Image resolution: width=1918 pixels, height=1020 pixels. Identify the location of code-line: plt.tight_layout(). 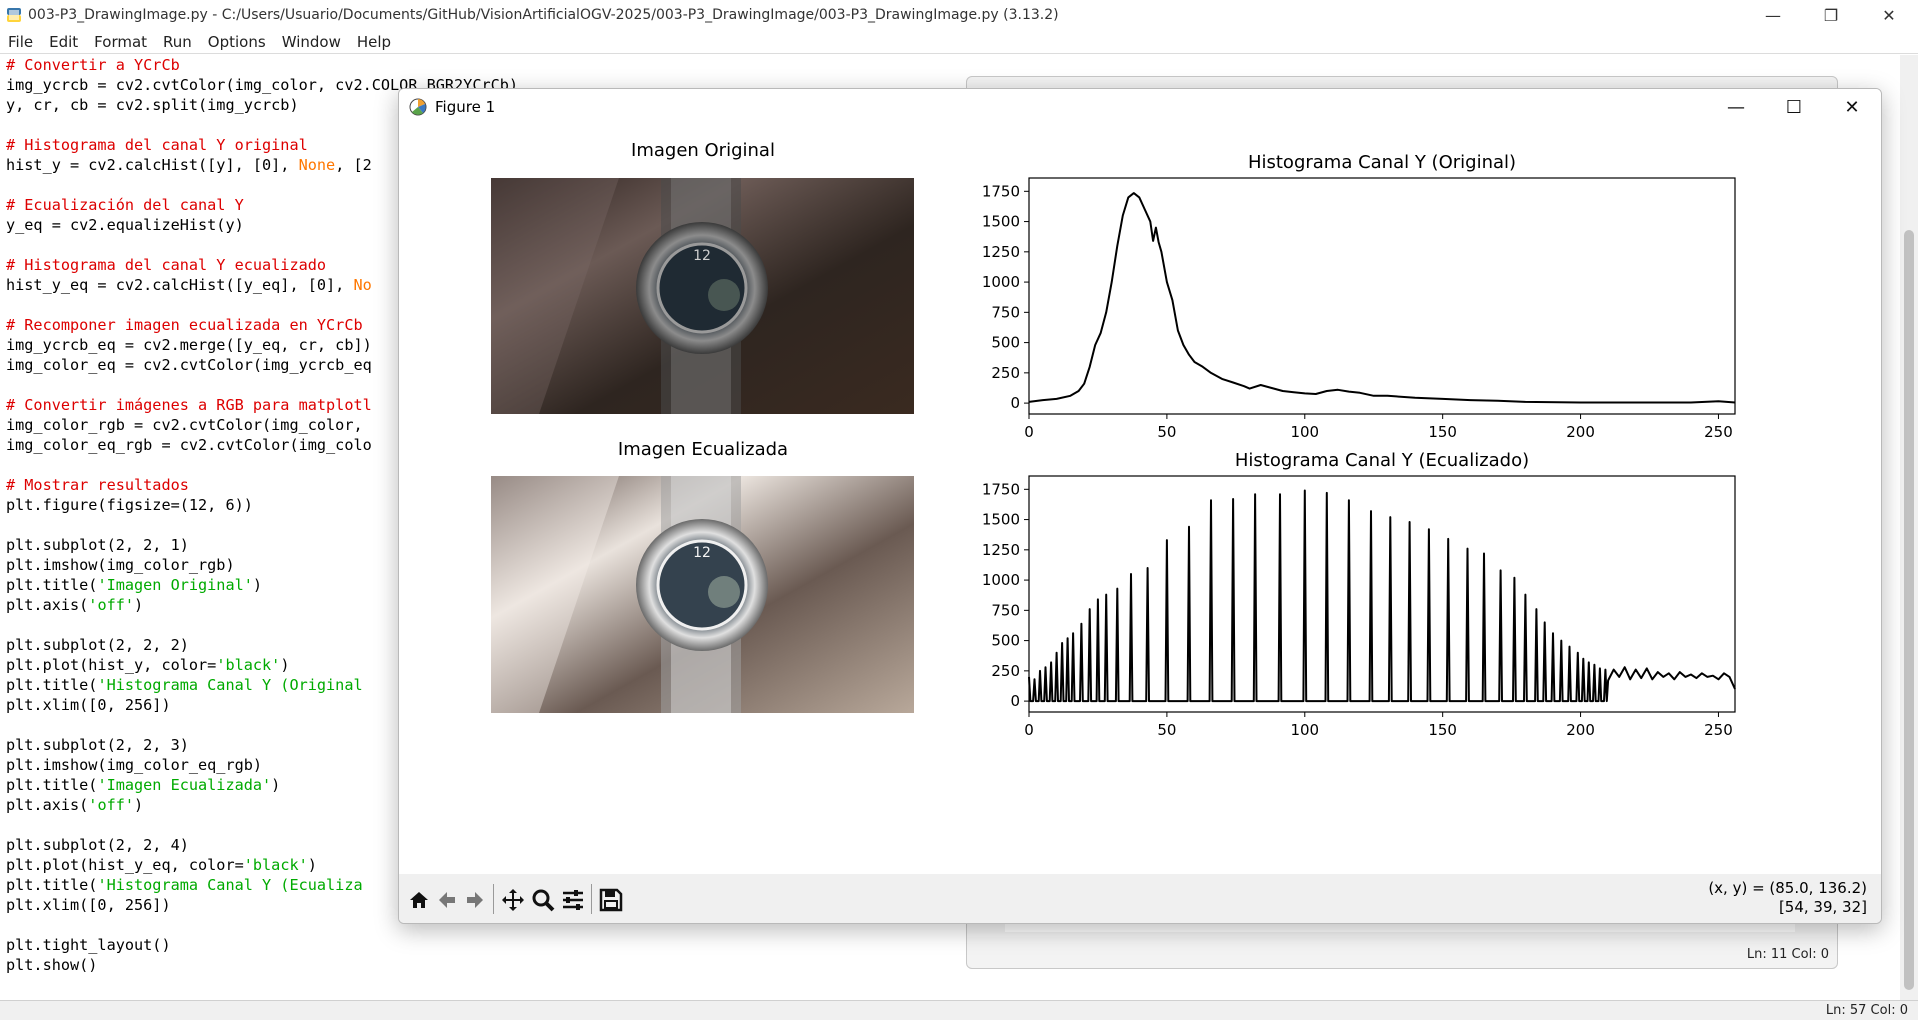
(262, 945).